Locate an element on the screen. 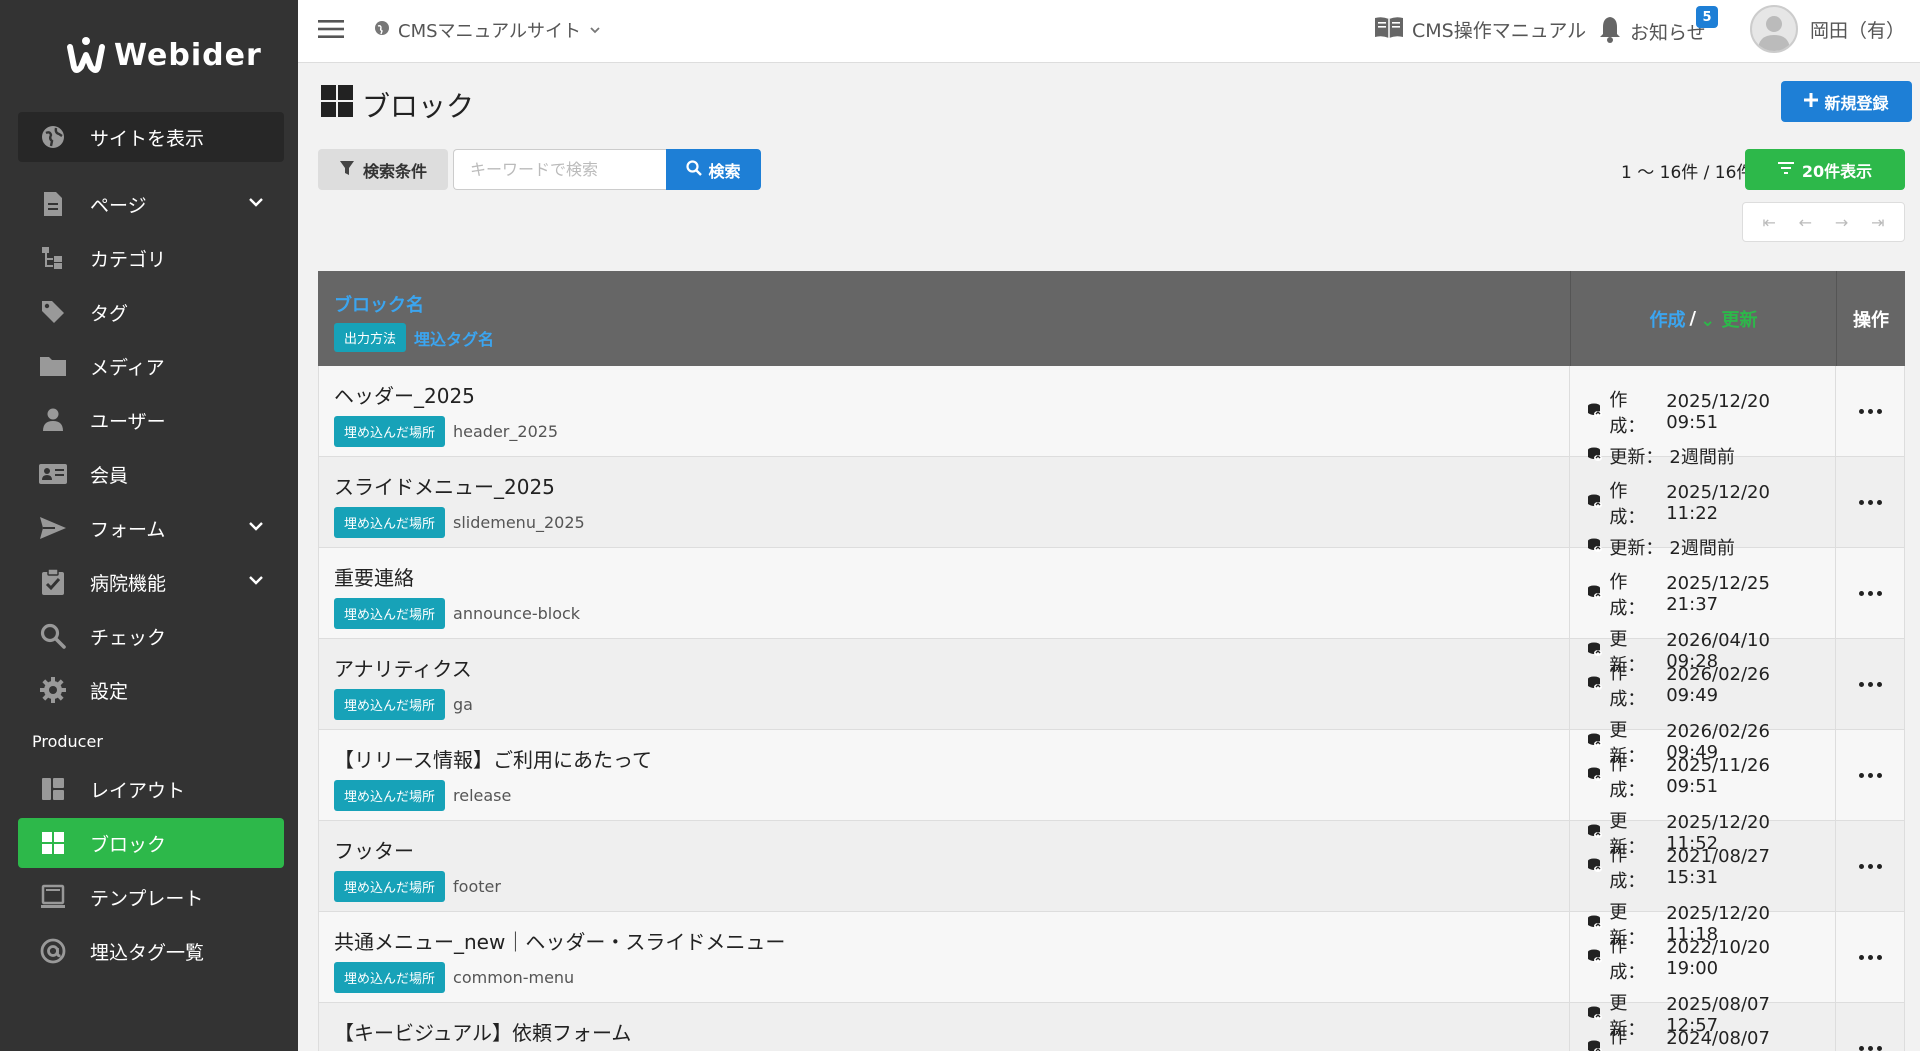  new-register-button: 新規登録 is located at coordinates (1846, 101).